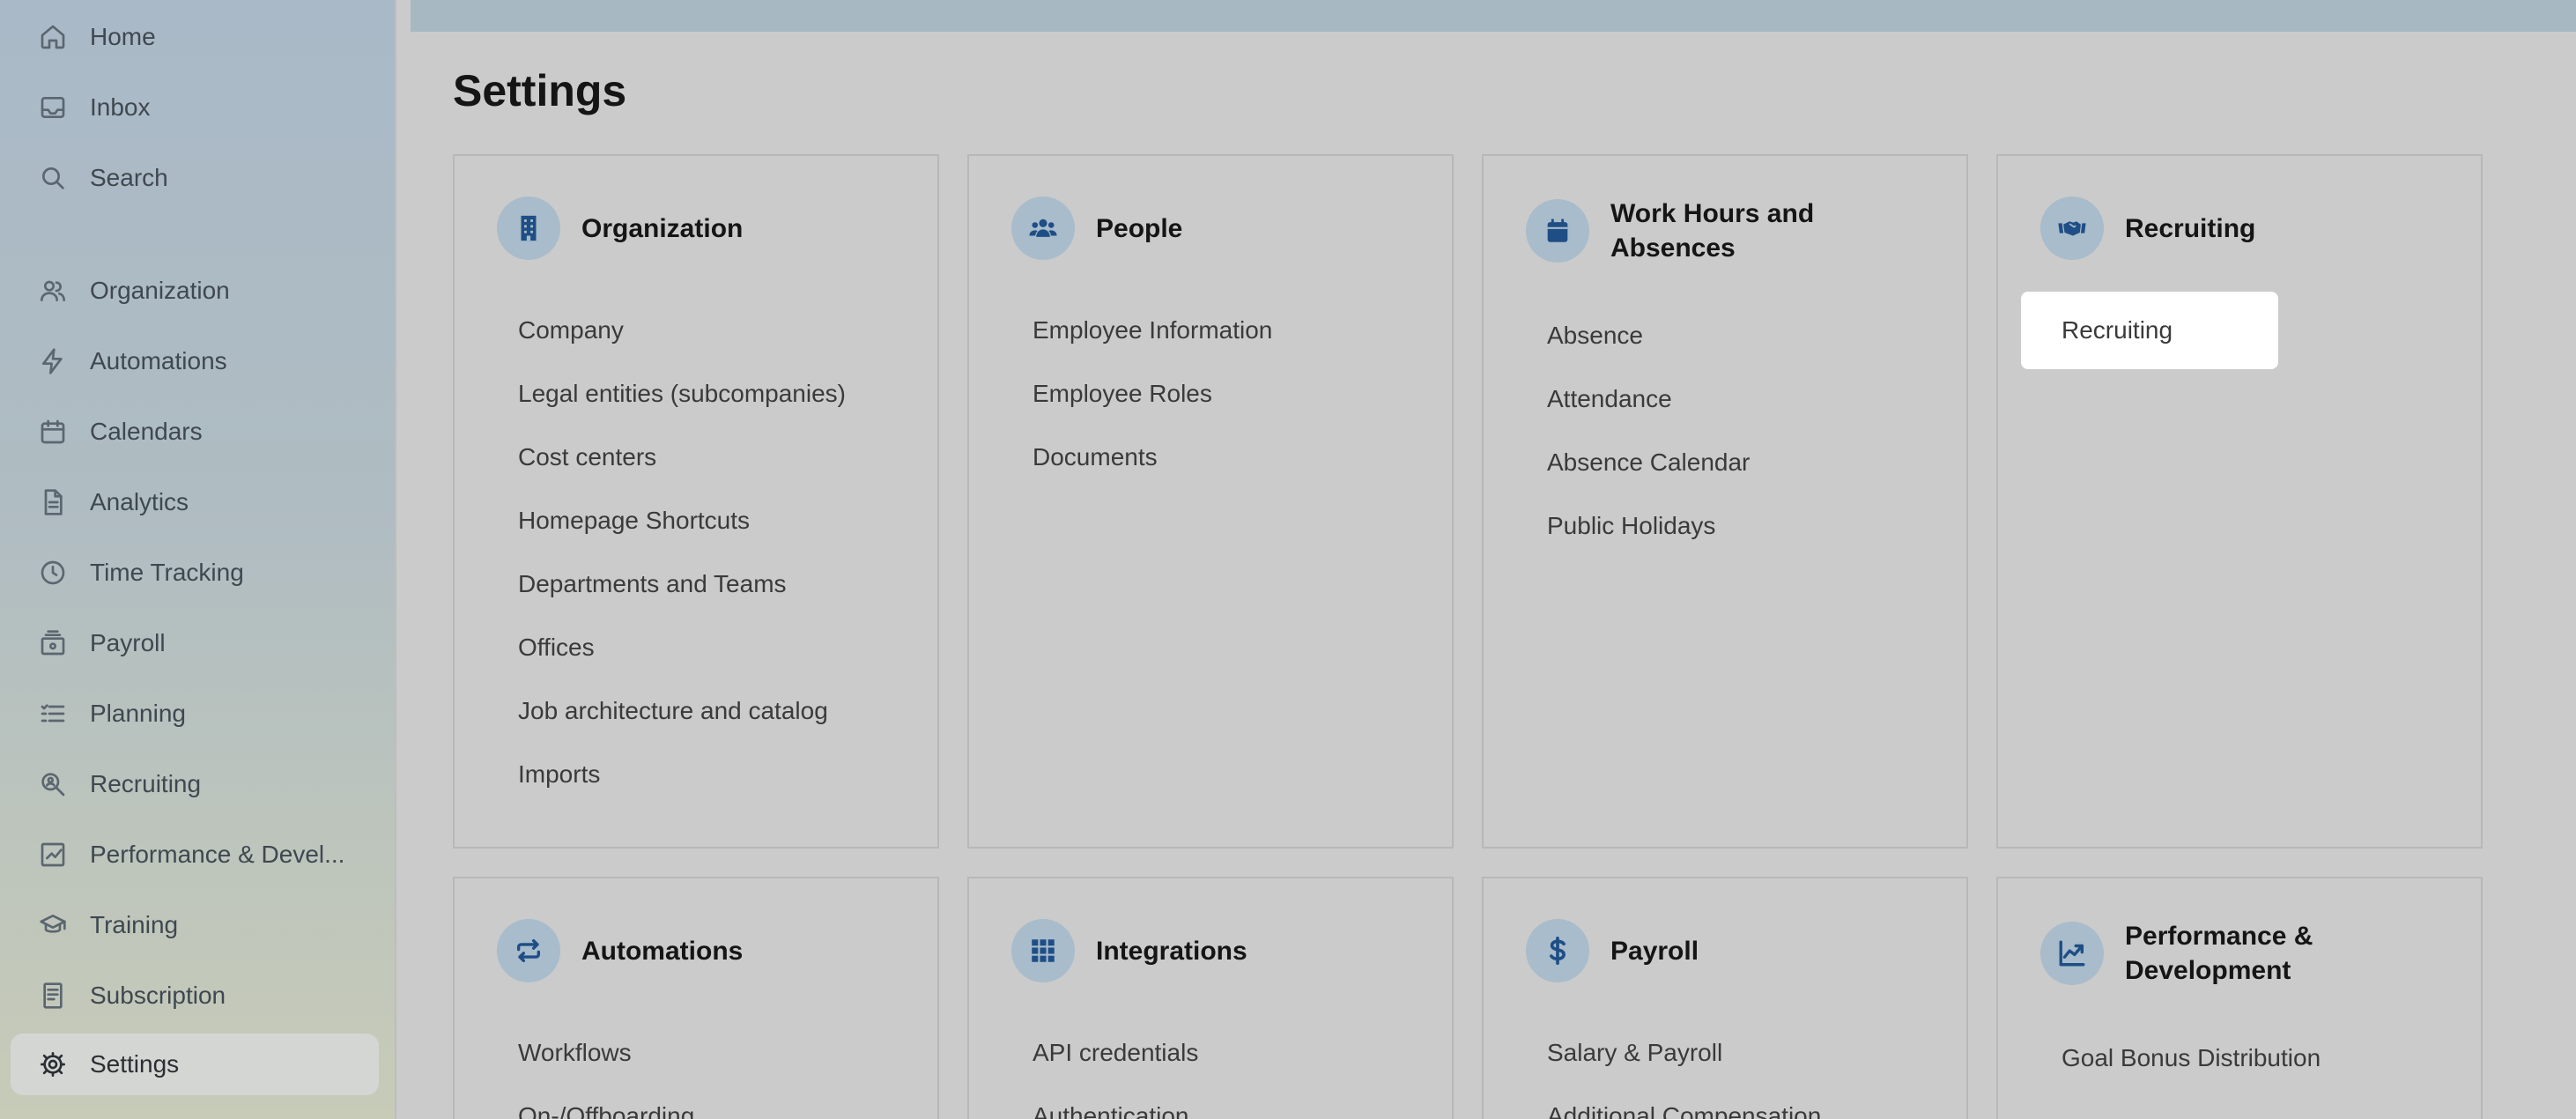 The image size is (2576, 1119). What do you see at coordinates (529, 228) in the screenshot?
I see `building-icon` at bounding box center [529, 228].